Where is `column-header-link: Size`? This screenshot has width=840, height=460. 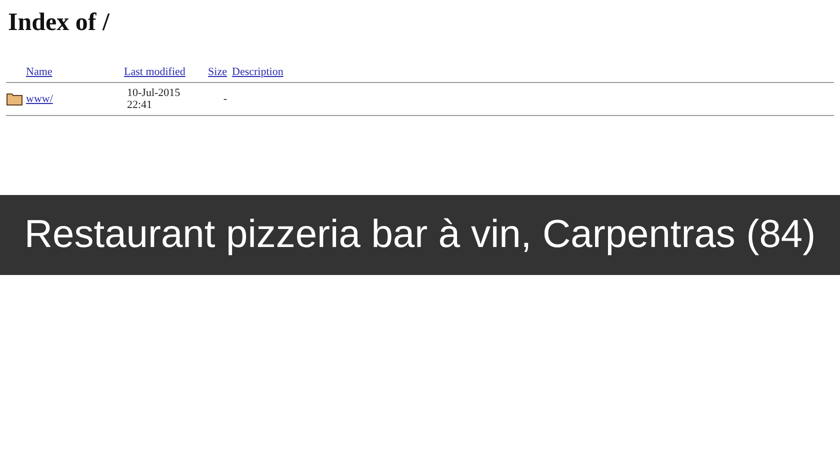
column-header-link: Size is located at coordinates (214, 72).